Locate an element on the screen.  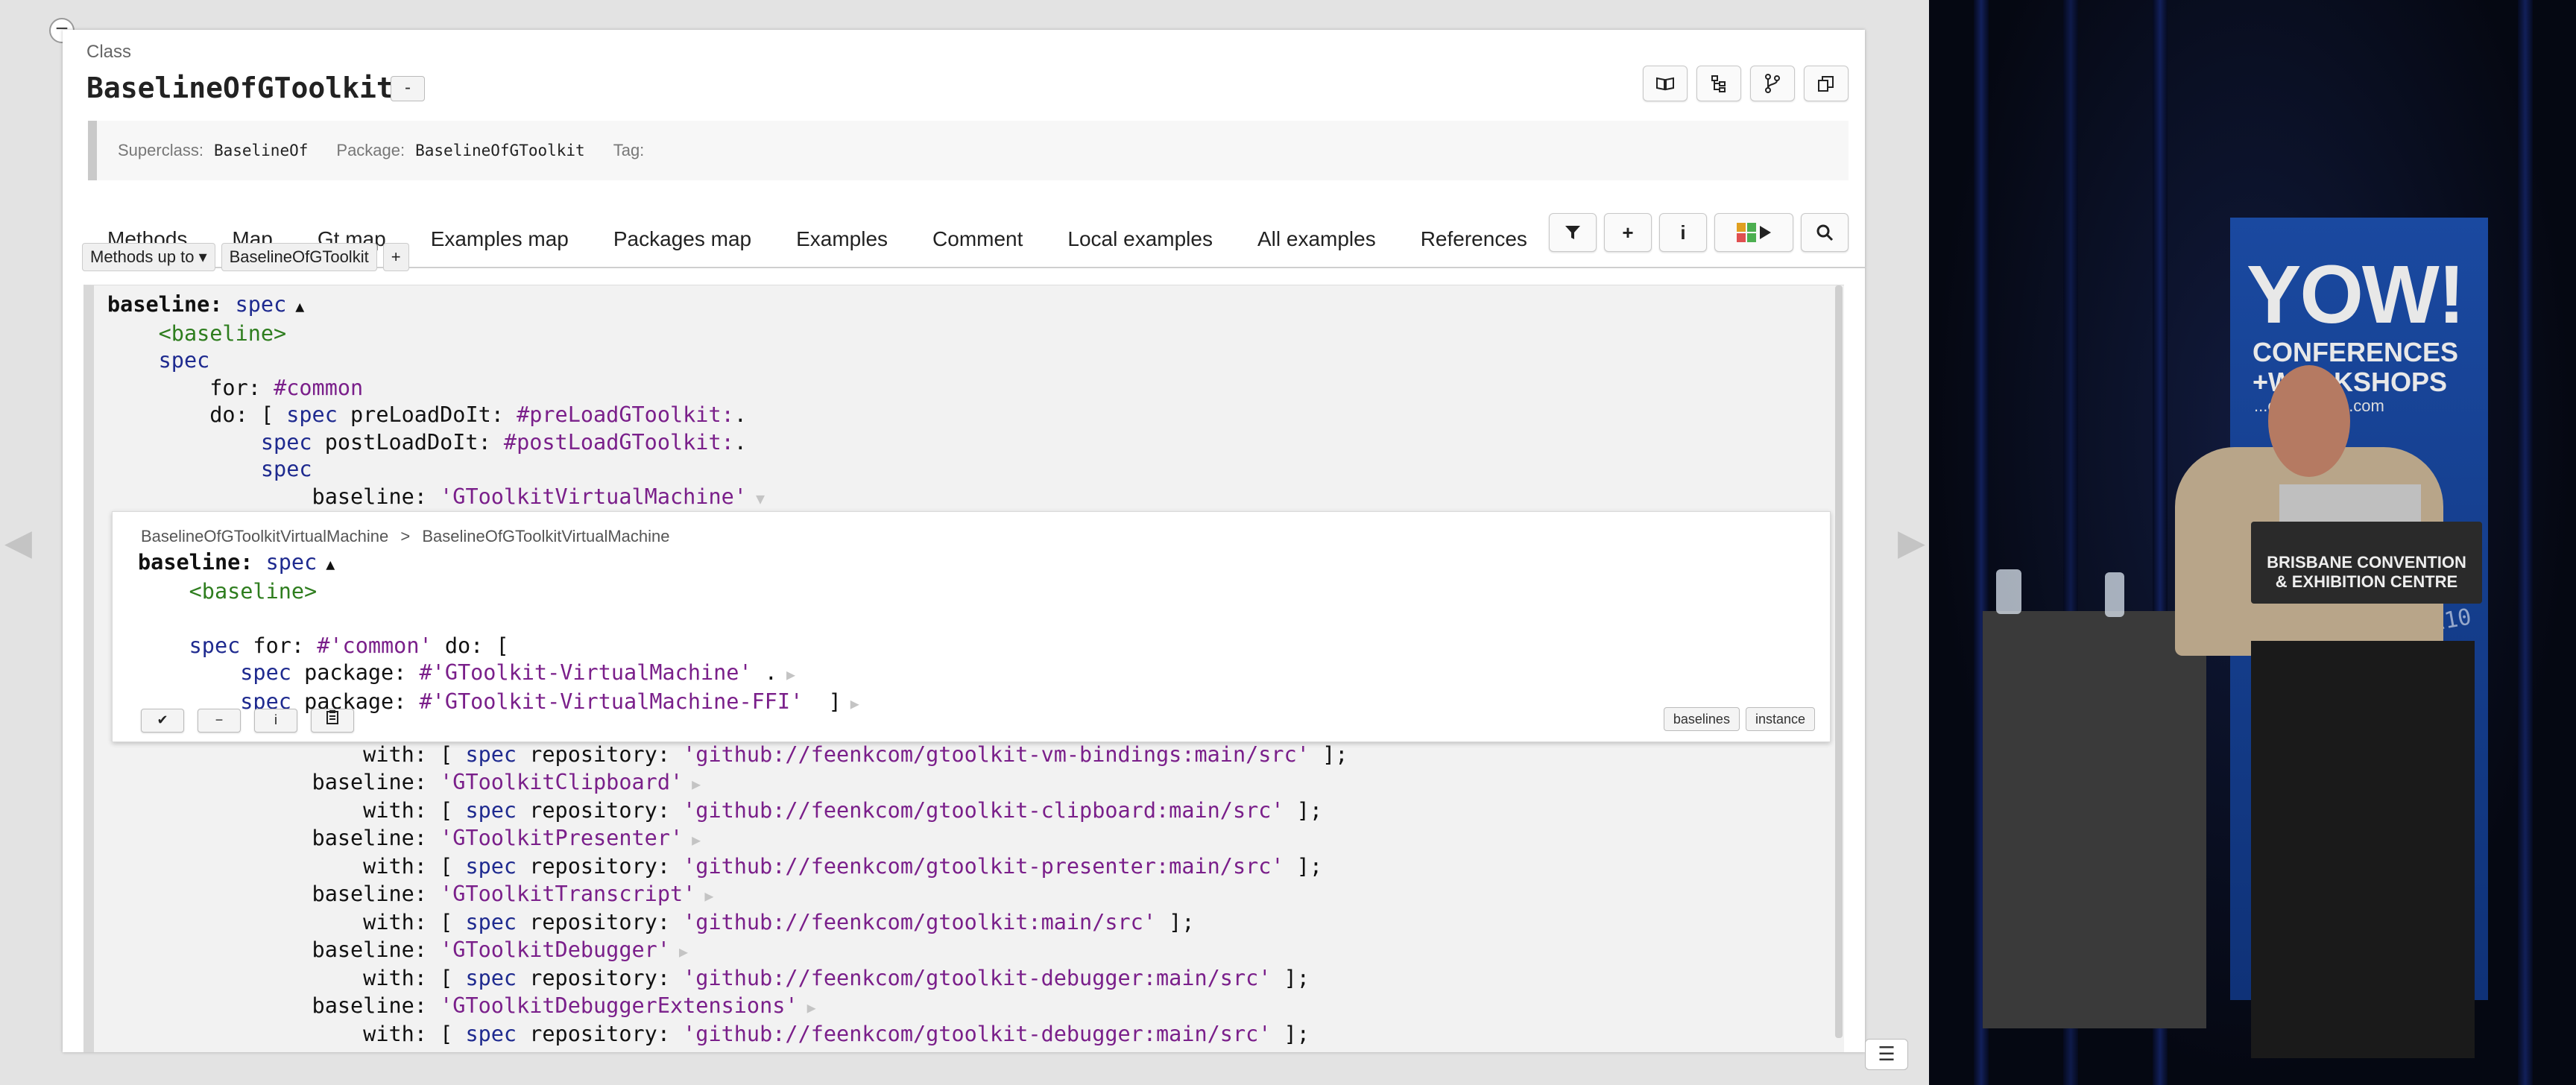
add-filter-button: + is located at coordinates (396, 257).